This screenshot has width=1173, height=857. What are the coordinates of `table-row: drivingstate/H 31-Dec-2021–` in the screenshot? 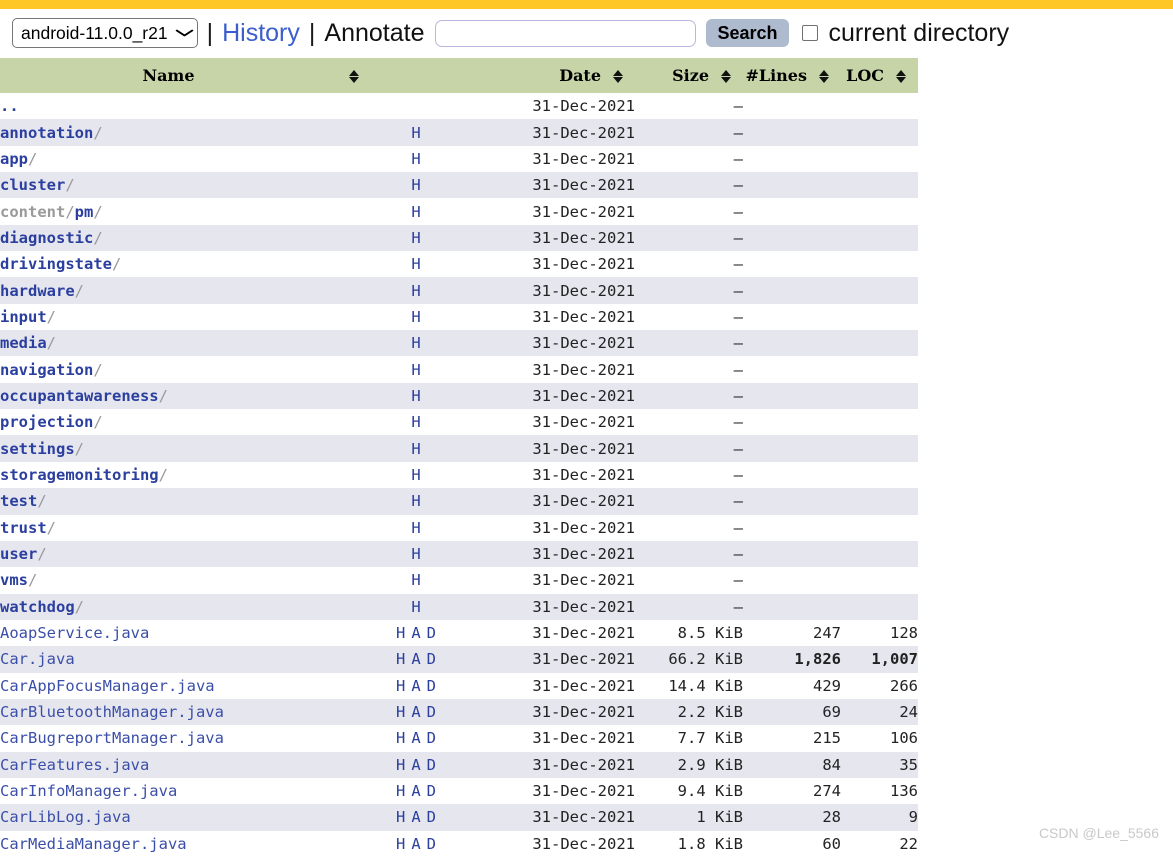 It's located at (459, 264).